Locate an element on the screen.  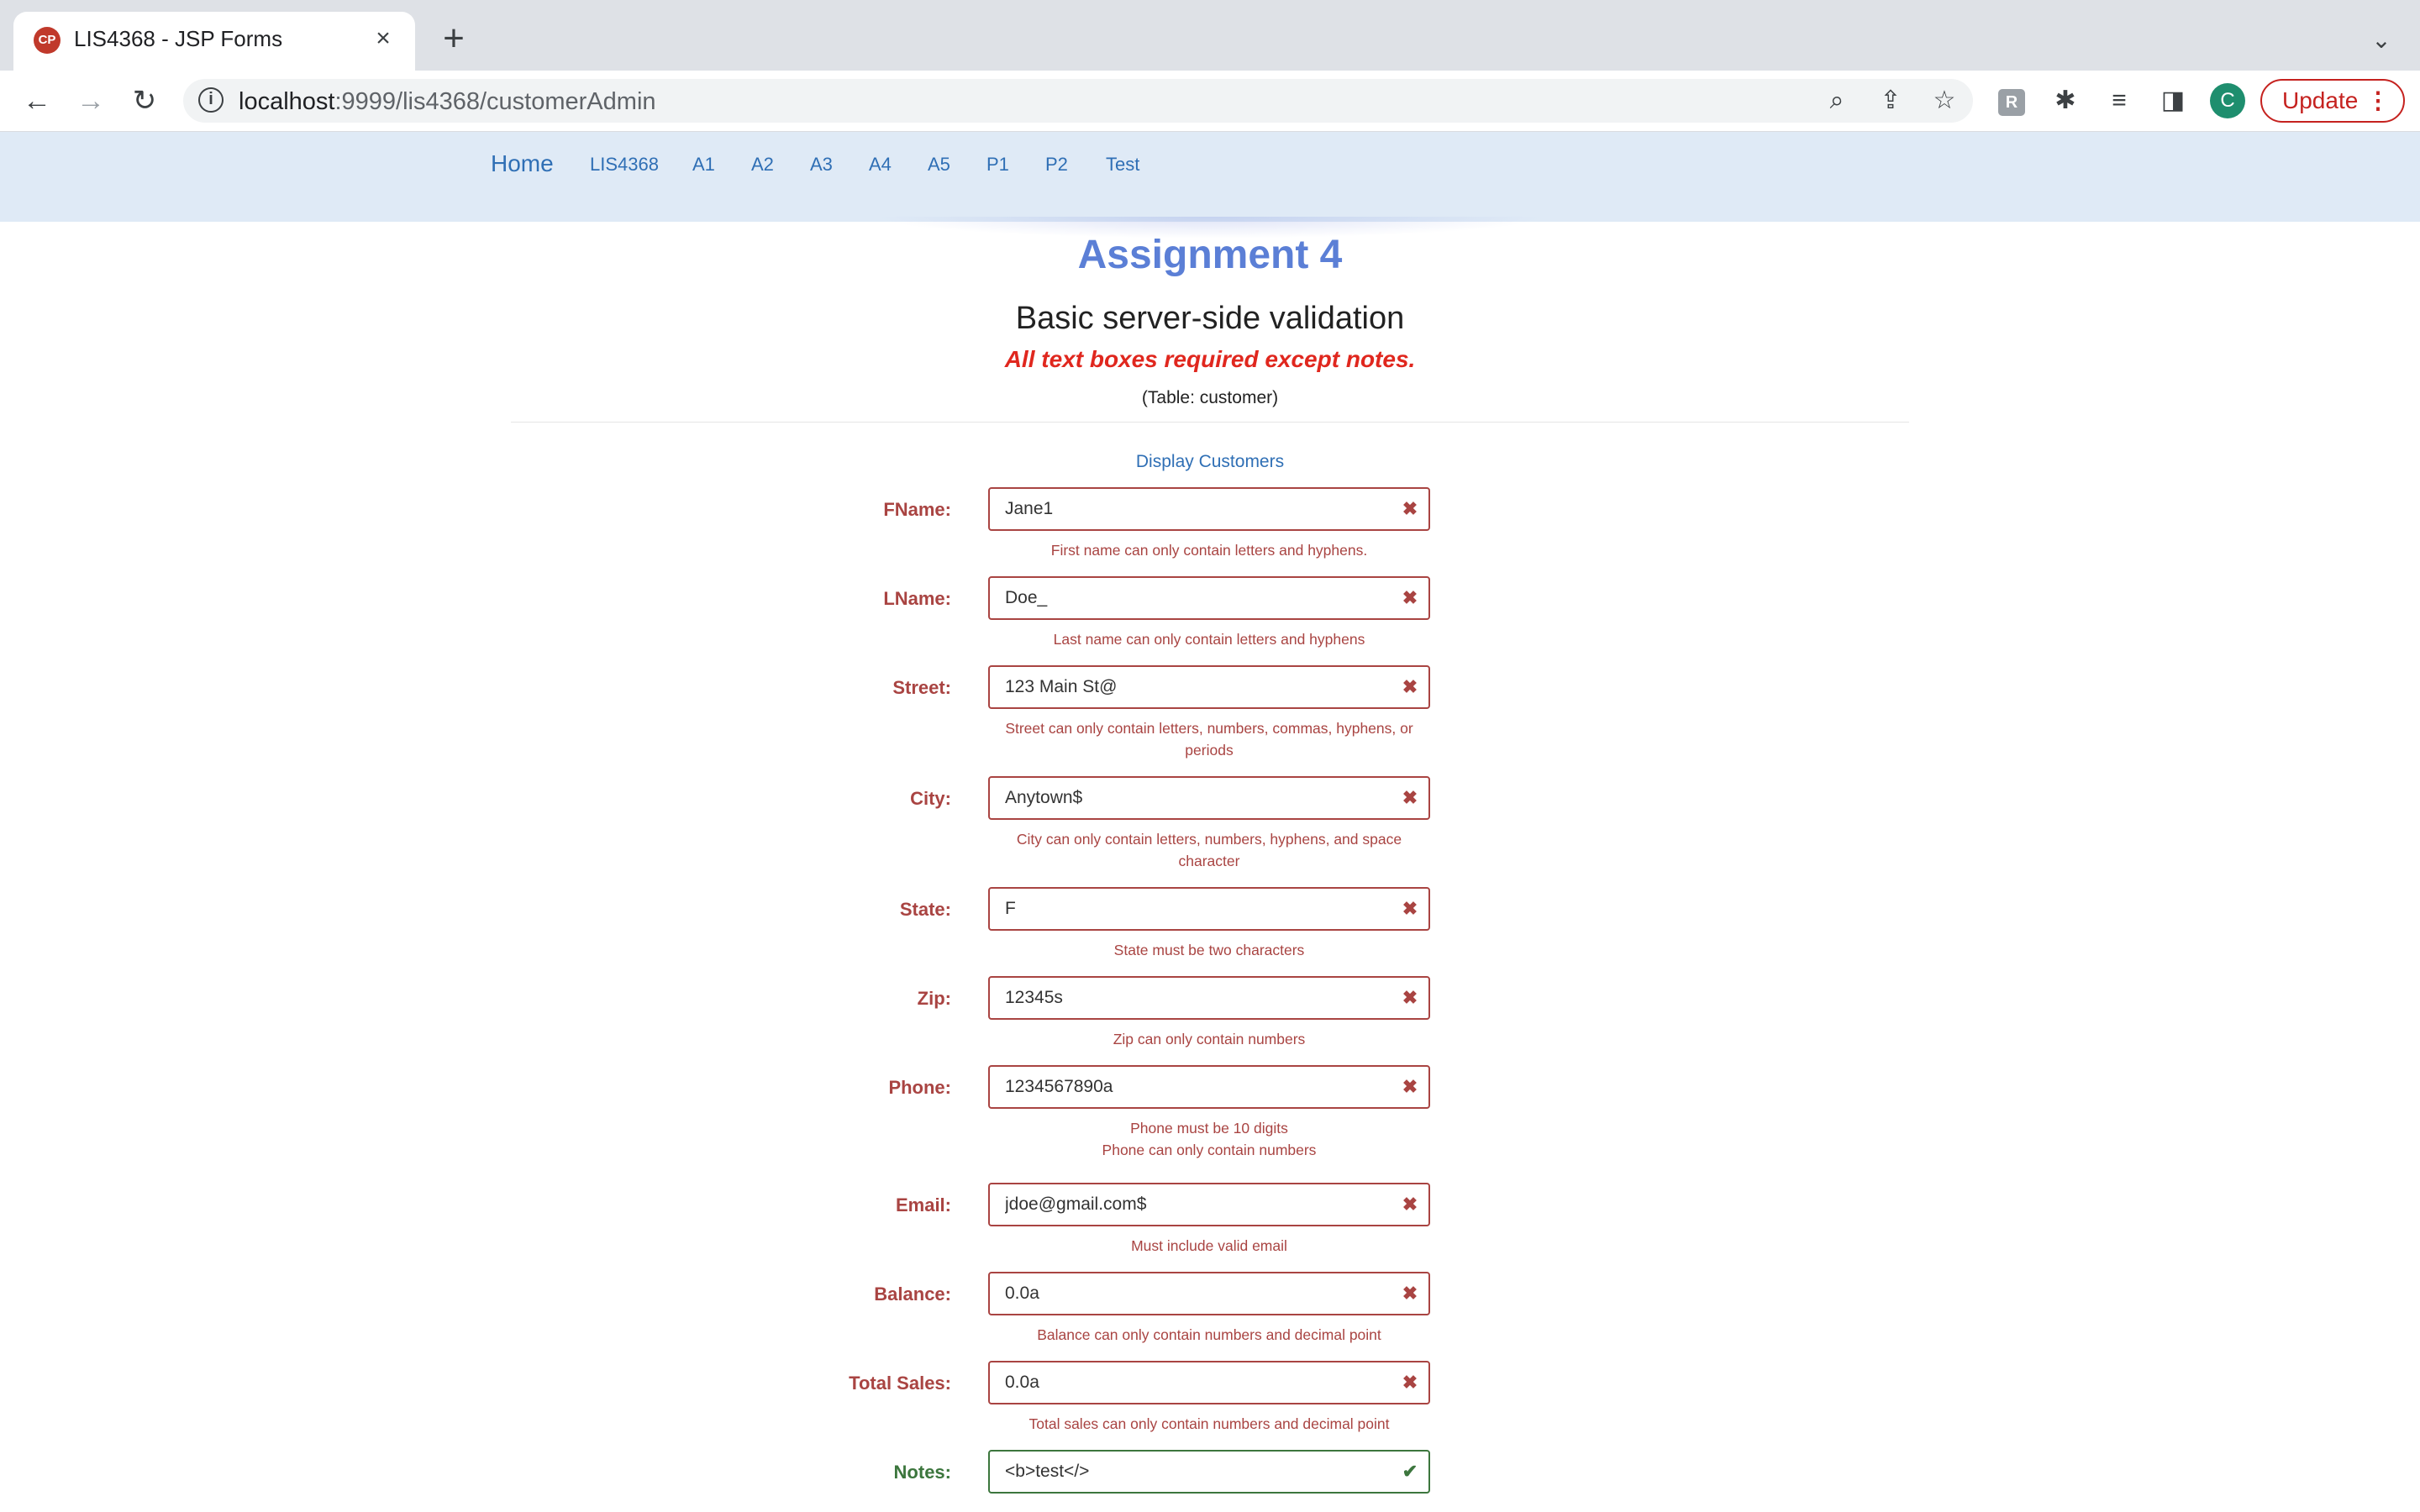
update-button: Update ⋮ is located at coordinates (2332, 101).